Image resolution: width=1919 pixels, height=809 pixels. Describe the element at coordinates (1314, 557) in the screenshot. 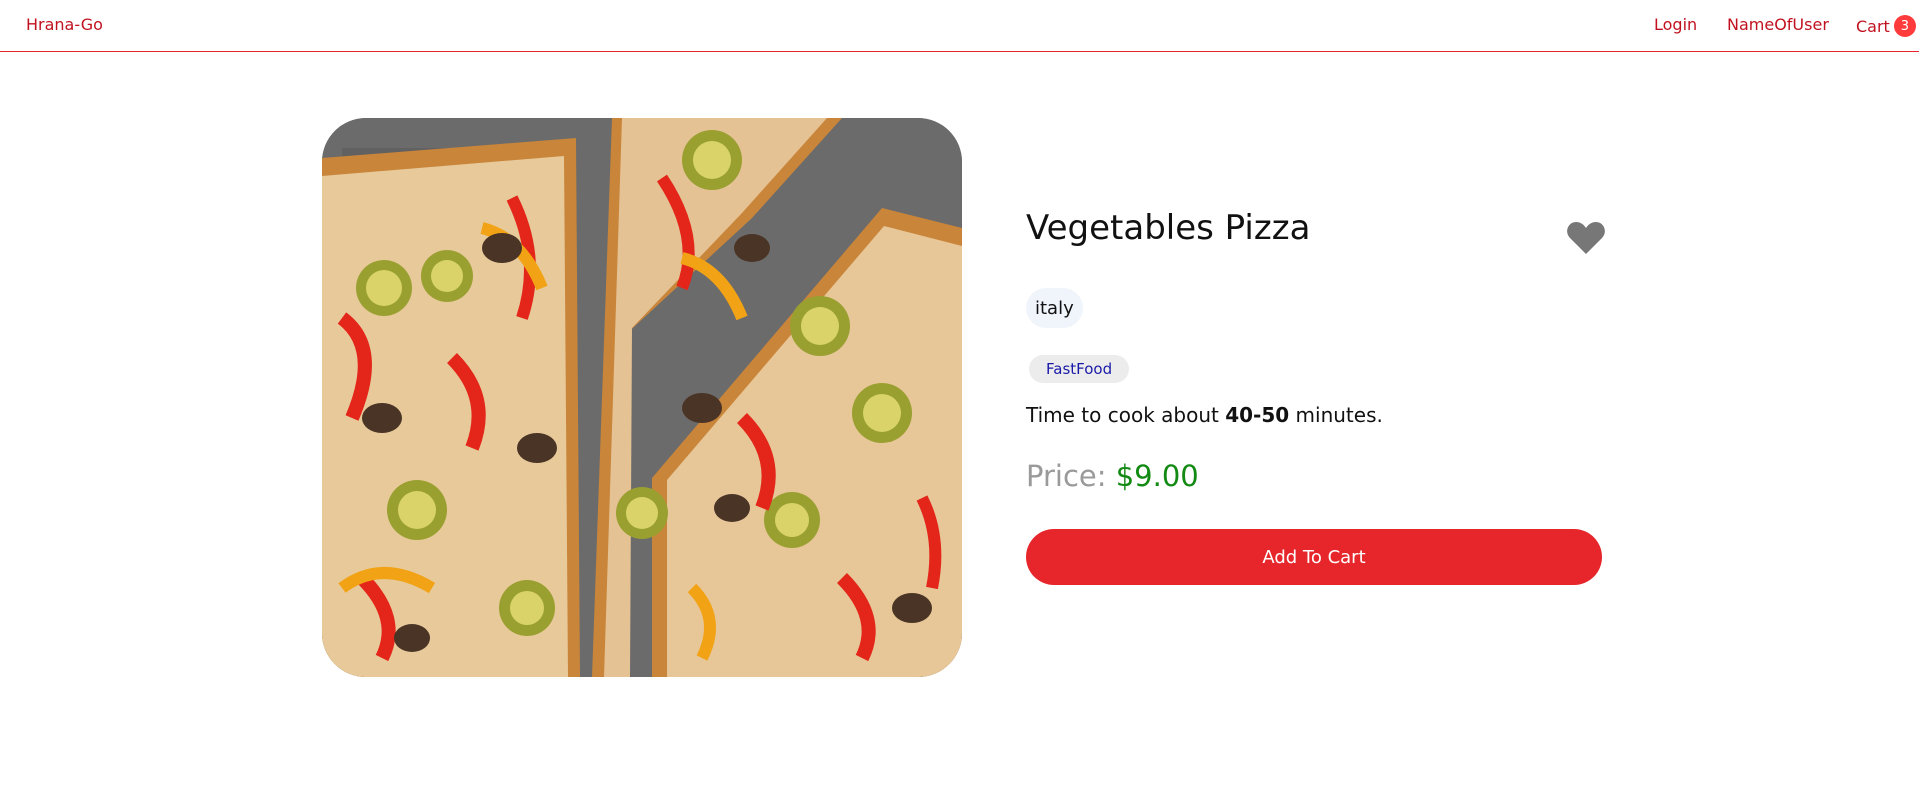

I see `add-to-cart-button: Add To Cart` at that location.